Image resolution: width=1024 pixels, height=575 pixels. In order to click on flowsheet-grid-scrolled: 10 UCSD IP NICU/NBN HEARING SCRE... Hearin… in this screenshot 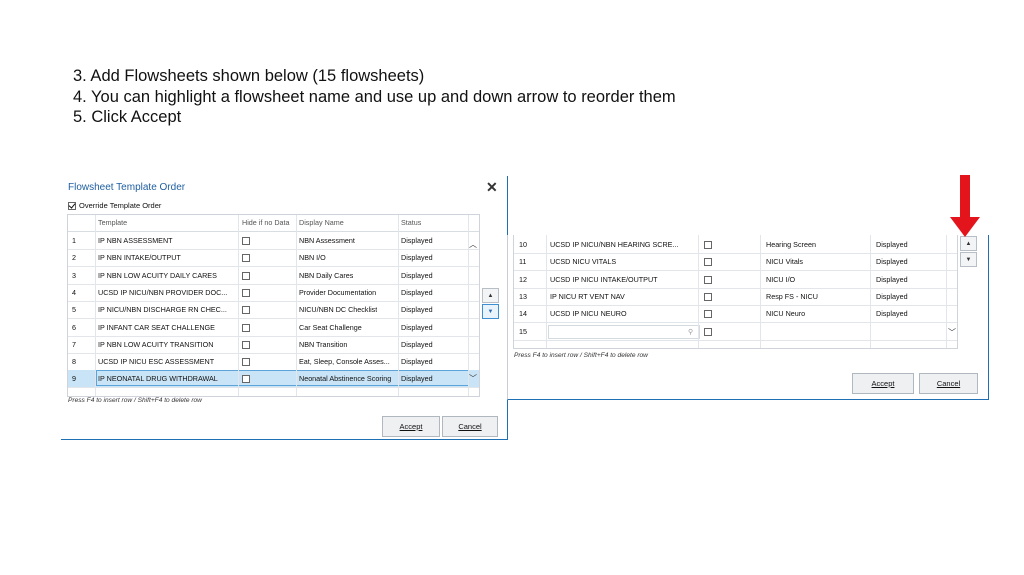, I will do `click(735, 292)`.